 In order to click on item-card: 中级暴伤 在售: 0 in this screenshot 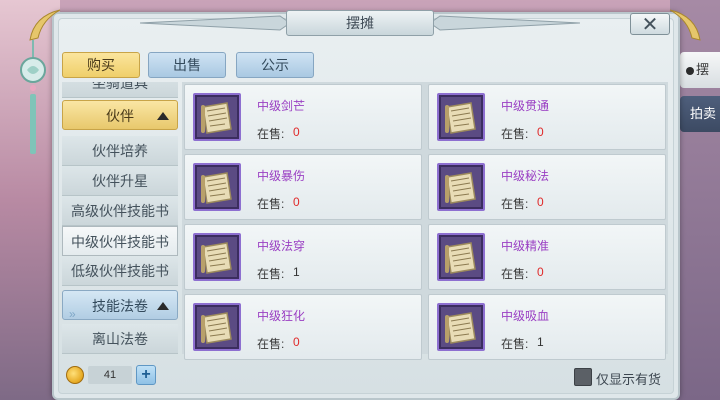, I will do `click(303, 187)`.